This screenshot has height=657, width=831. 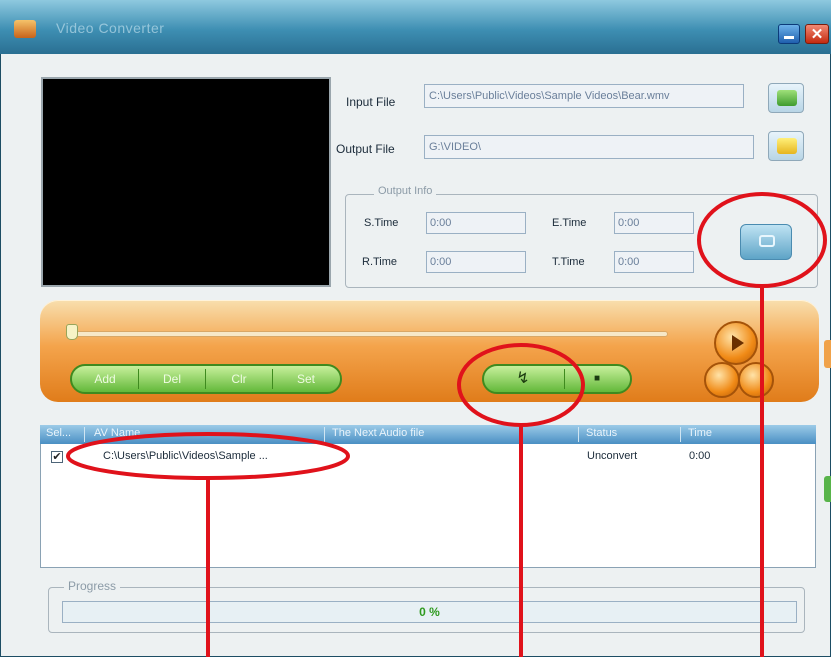 What do you see at coordinates (208, 456) in the screenshot?
I see `annotation-ellipse-filename` at bounding box center [208, 456].